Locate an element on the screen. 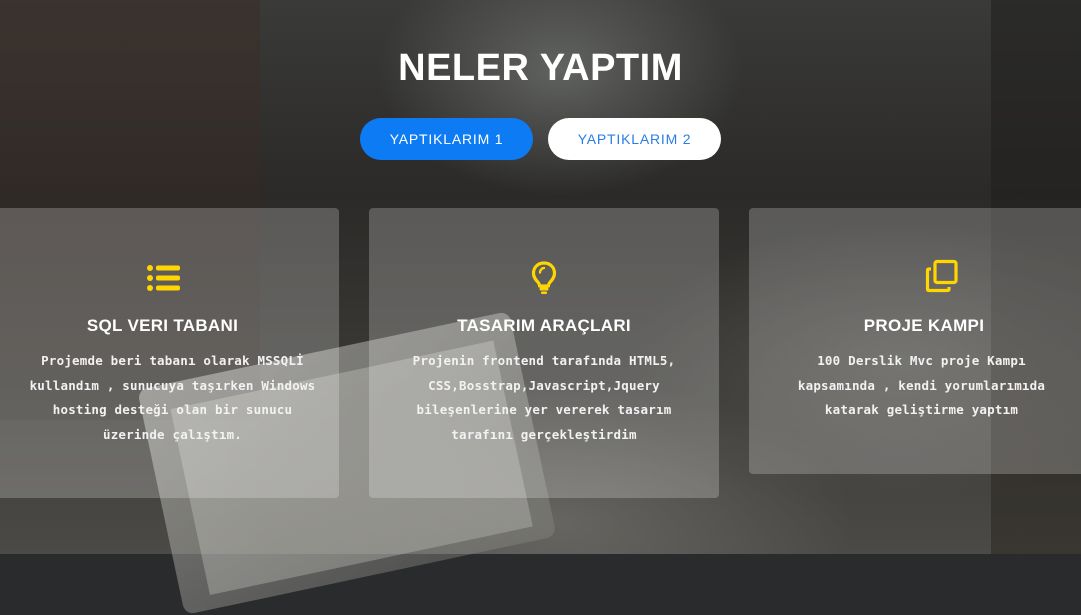 The image size is (1081, 615). card-title: PROJE KAMPI is located at coordinates (924, 325).